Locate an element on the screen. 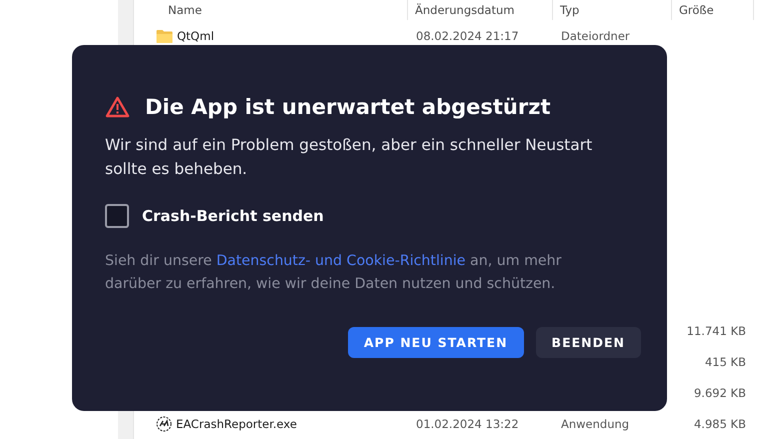 The height and width of the screenshot is (439, 759). checkbox-label: Crash-Bericht senden is located at coordinates (233, 216).